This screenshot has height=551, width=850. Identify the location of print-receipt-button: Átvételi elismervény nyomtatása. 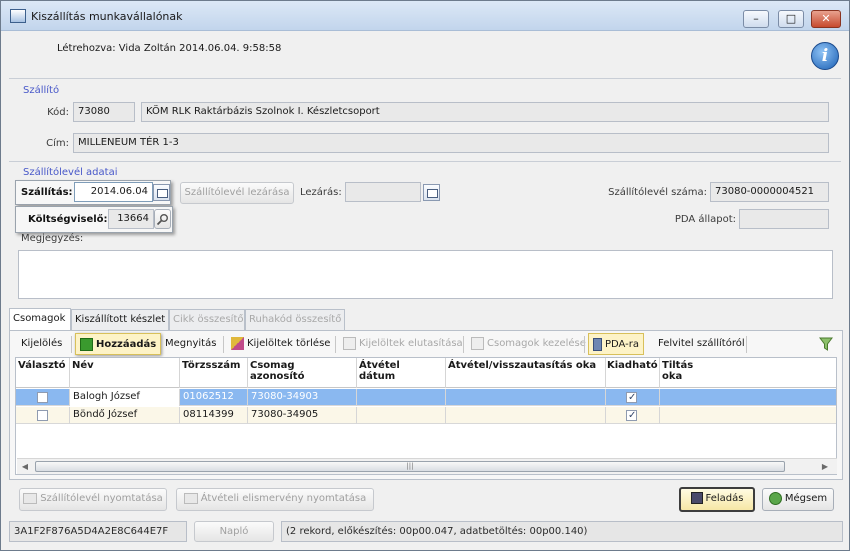
(275, 499).